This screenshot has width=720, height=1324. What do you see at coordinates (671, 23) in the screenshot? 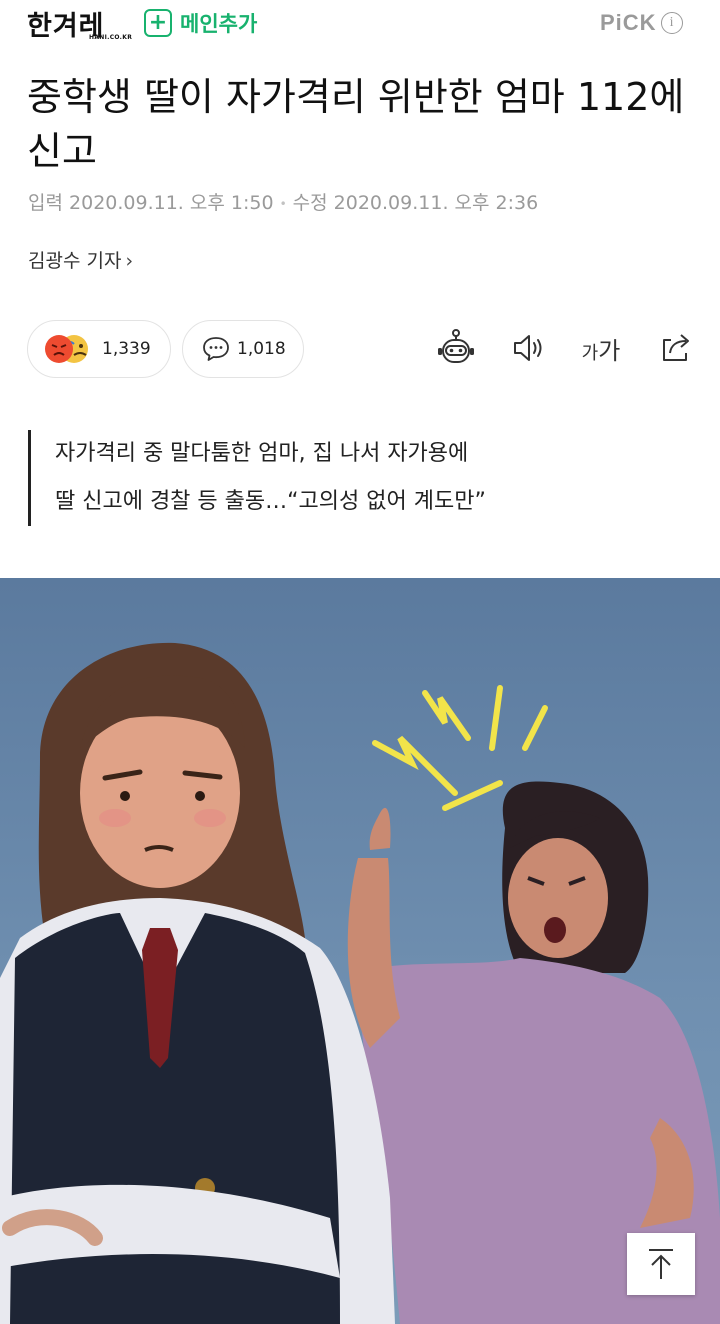
I see `info-icon: i` at bounding box center [671, 23].